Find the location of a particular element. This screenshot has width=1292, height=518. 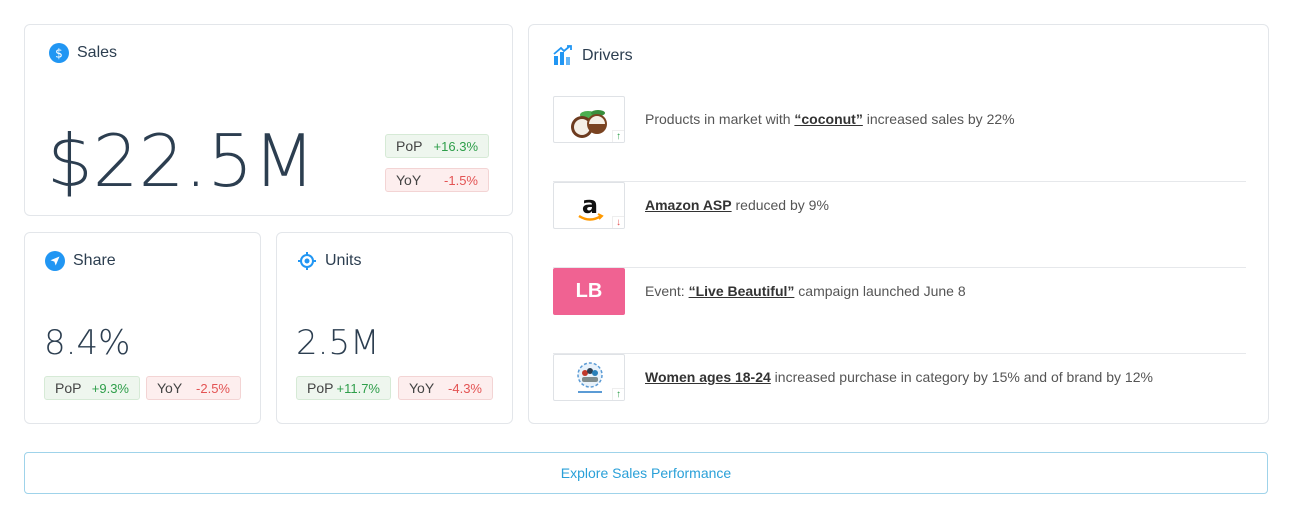

share-pop-badge: PoP +9.3% is located at coordinates (92, 388).